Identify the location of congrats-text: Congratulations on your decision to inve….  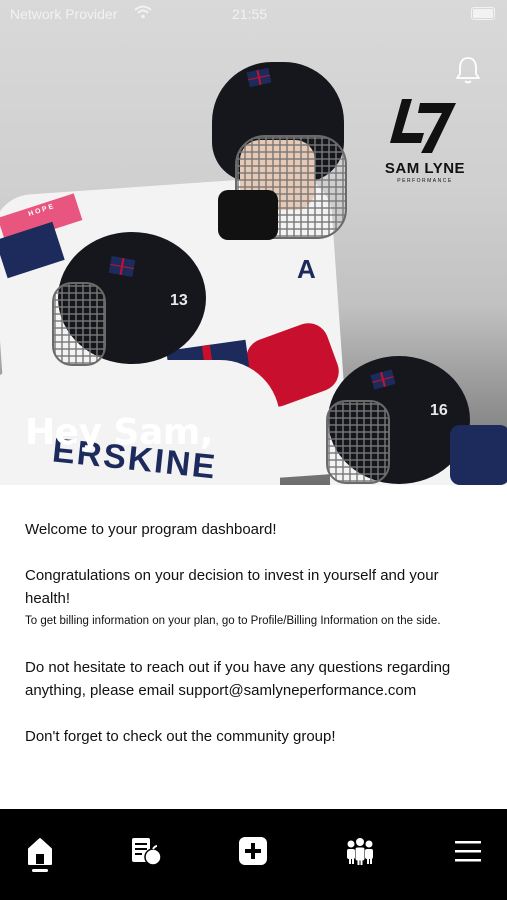
(232, 587).